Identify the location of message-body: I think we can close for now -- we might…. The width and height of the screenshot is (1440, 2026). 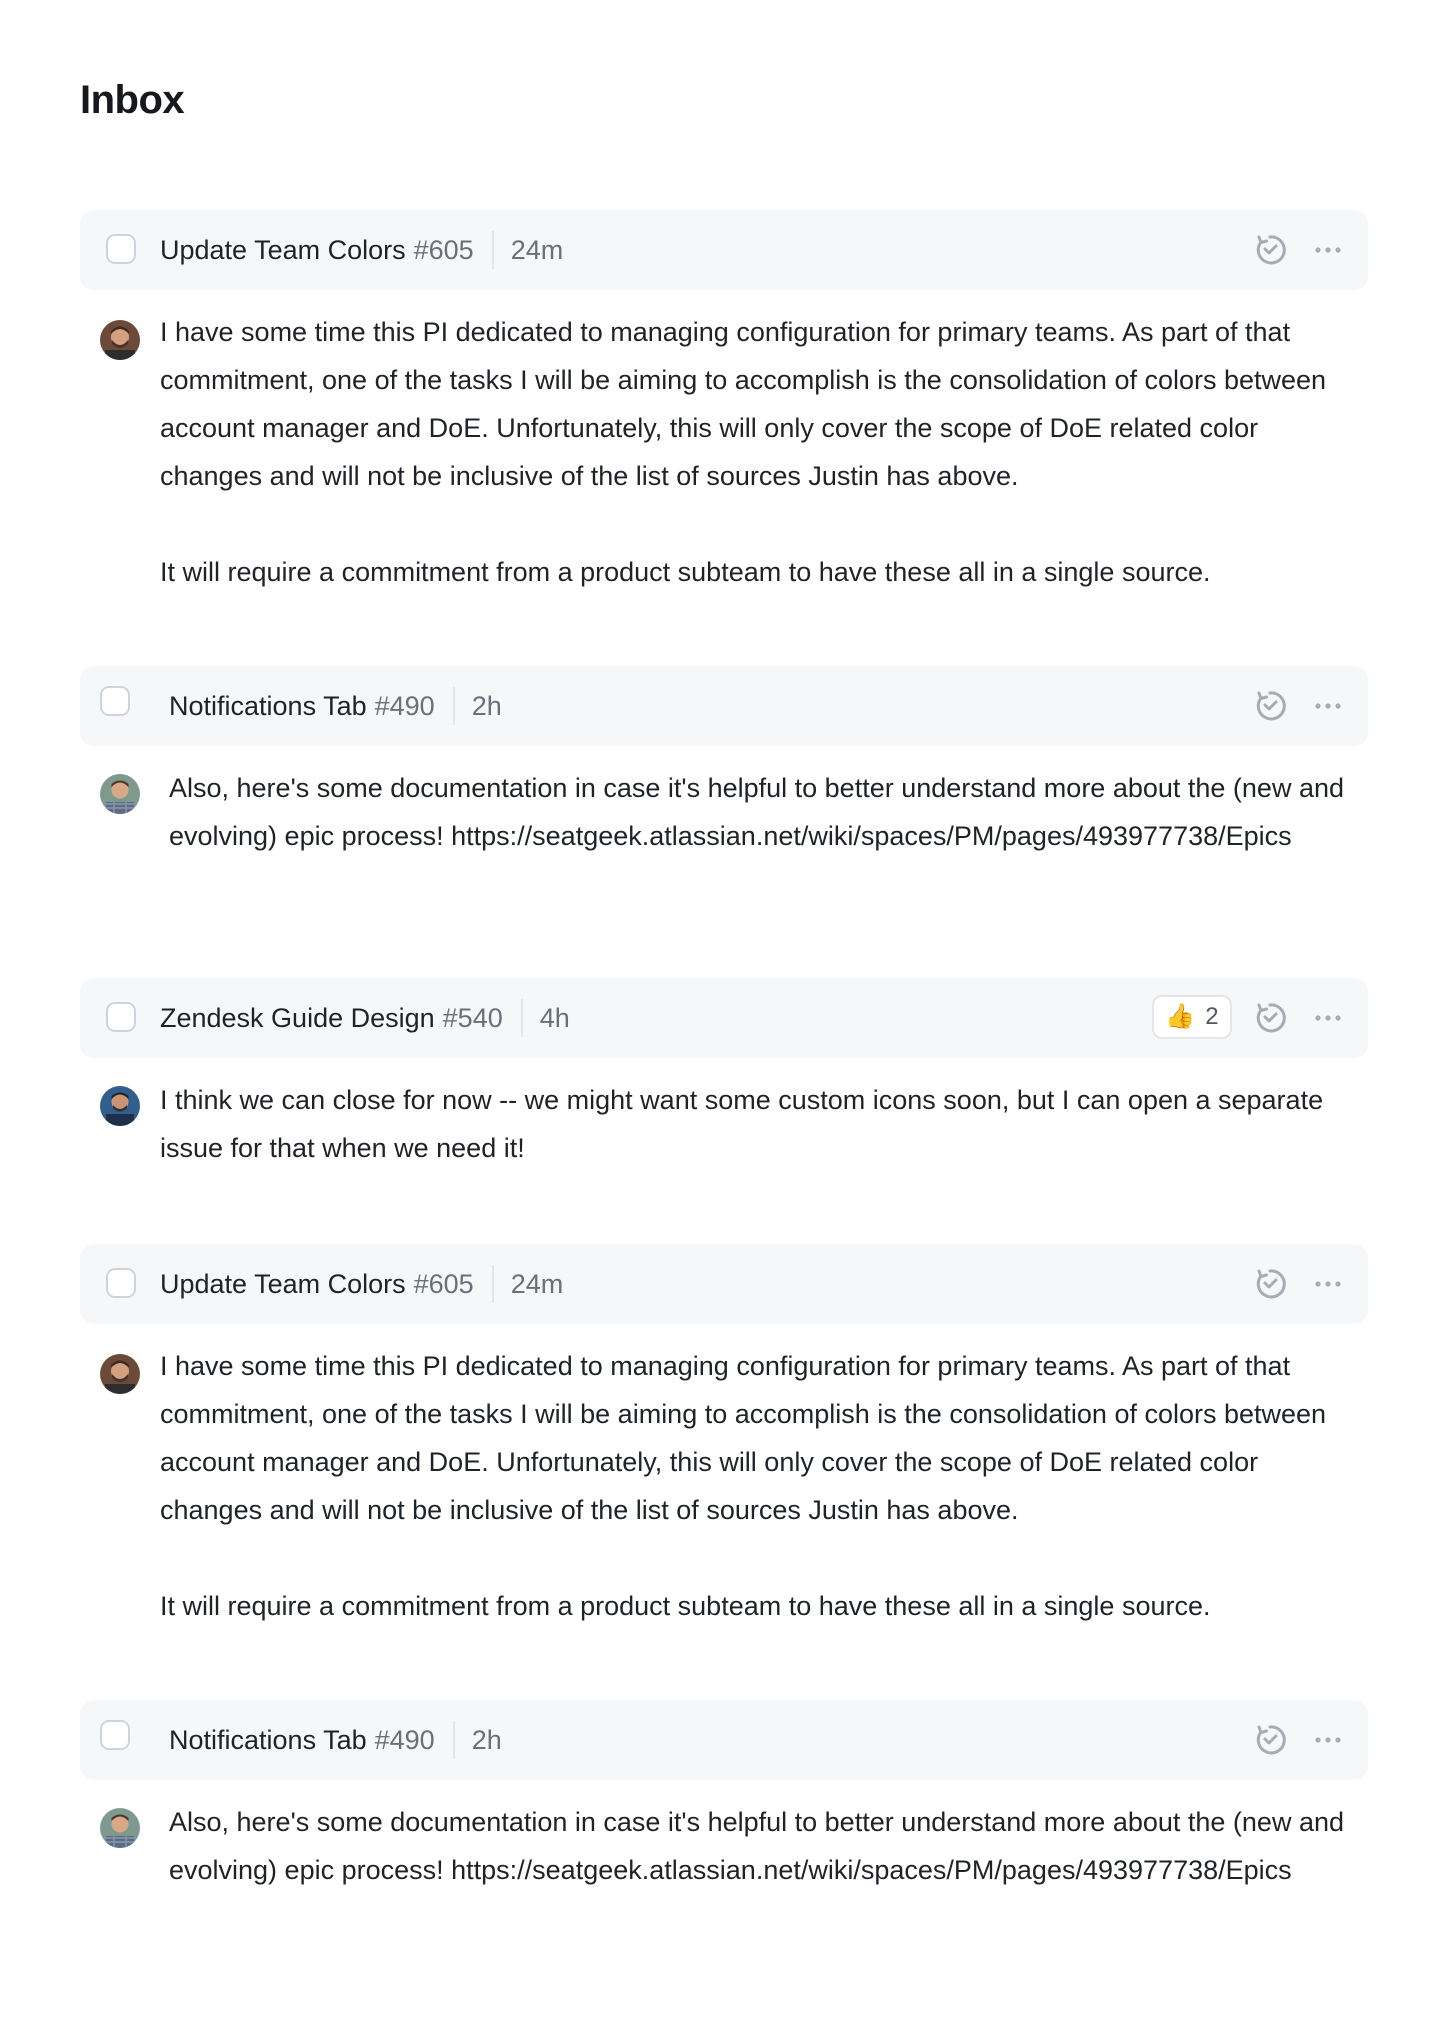
(756, 1124).